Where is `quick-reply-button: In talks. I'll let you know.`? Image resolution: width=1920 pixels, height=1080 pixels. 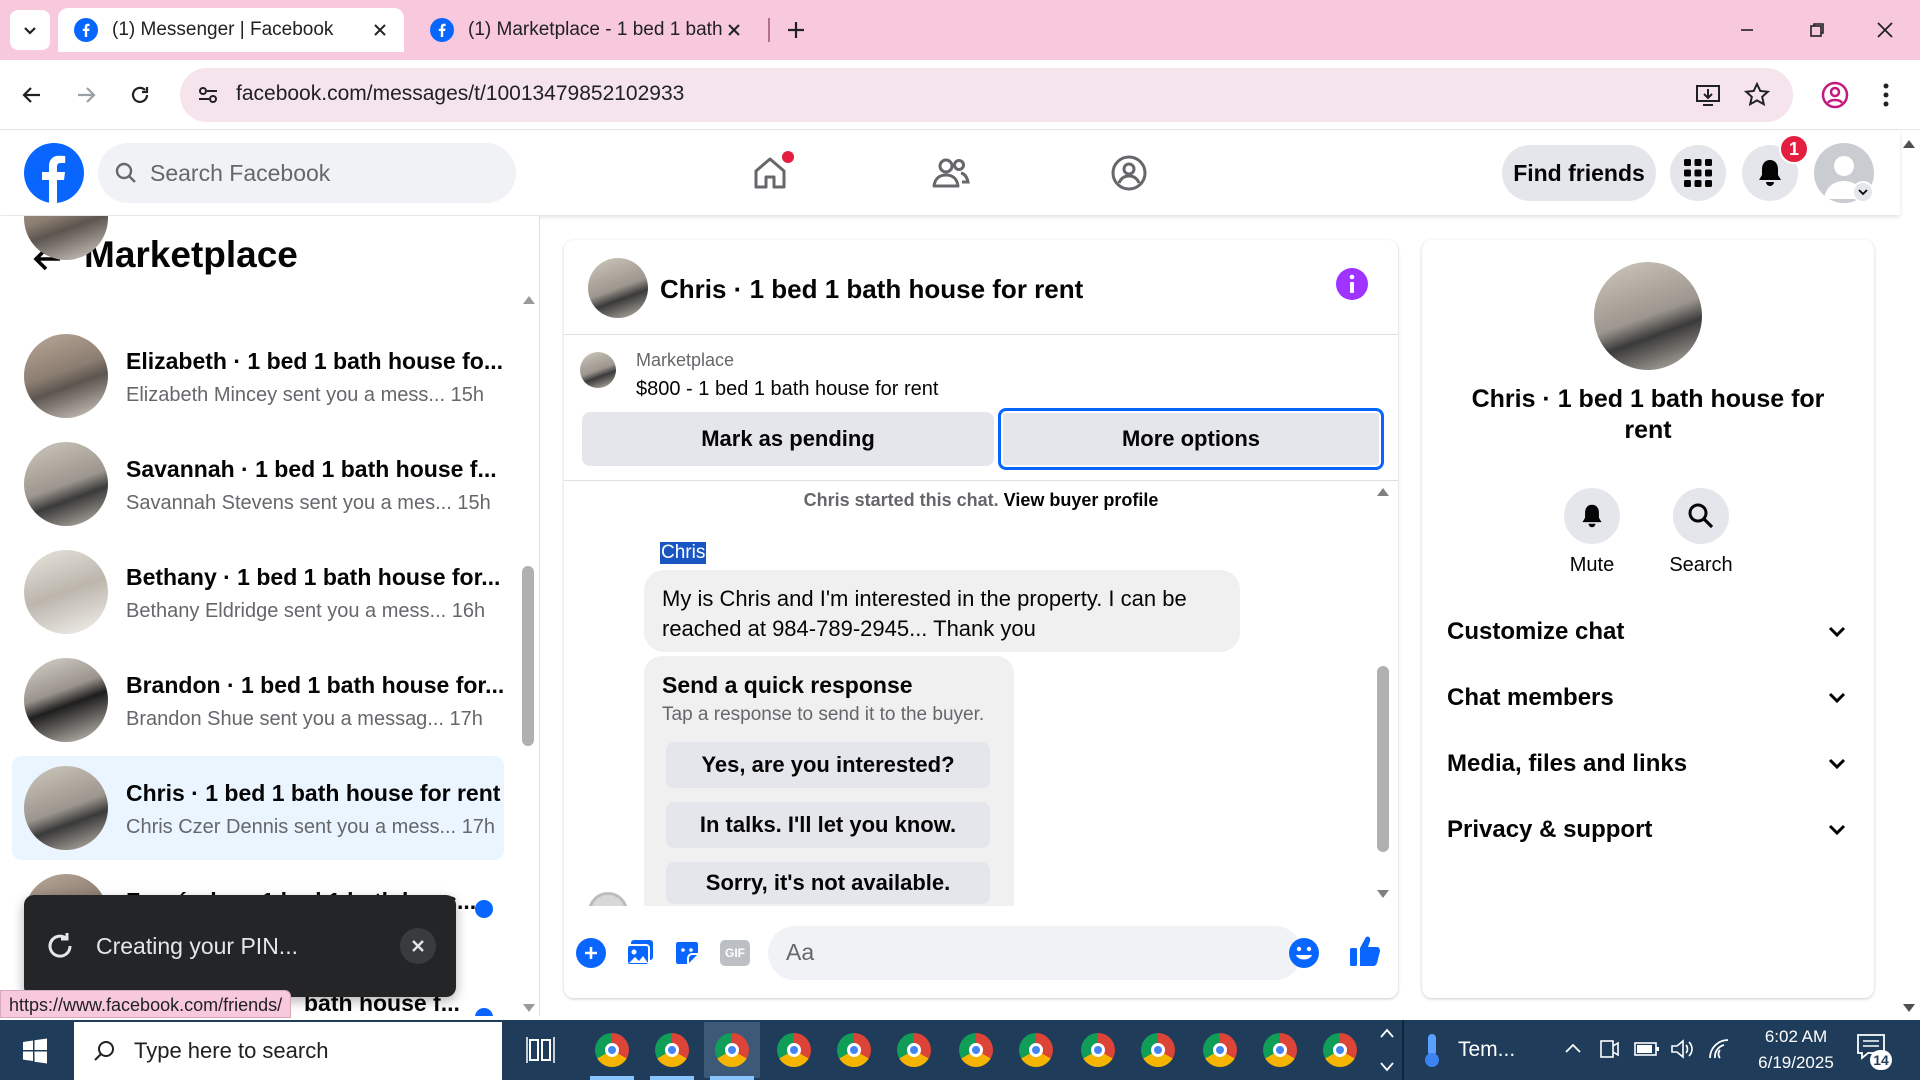
quick-reply-button: In talks. I'll let you know. is located at coordinates (828, 825).